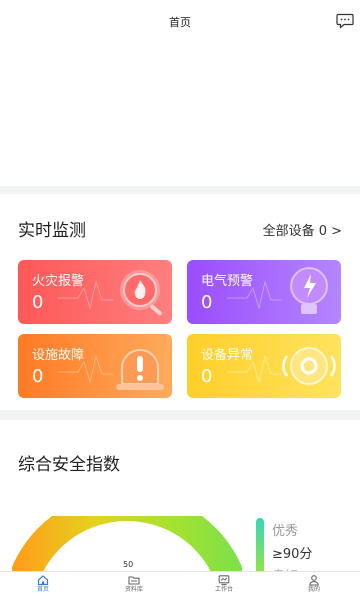  Describe the element at coordinates (345, 21) in the screenshot. I see `chat-bubble-icon` at that location.